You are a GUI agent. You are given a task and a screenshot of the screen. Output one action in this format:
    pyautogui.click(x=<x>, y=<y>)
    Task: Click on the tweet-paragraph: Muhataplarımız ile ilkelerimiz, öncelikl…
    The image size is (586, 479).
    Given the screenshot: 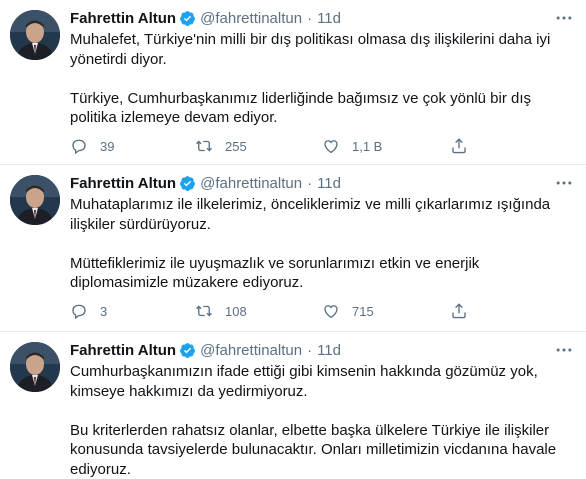 What is the action you would take?
    pyautogui.click(x=310, y=214)
    